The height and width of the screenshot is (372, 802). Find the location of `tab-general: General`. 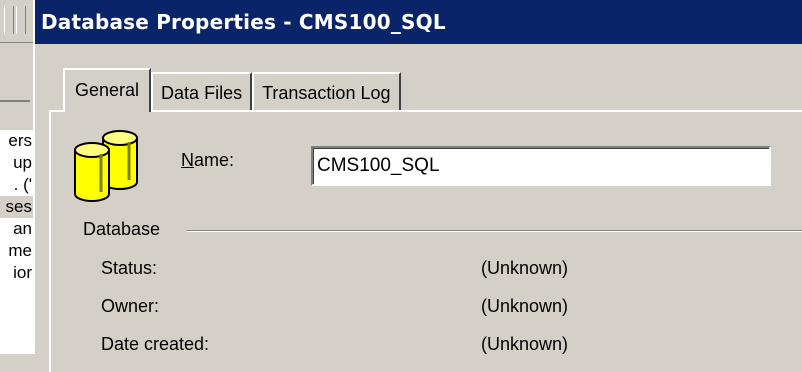

tab-general: General is located at coordinates (107, 90).